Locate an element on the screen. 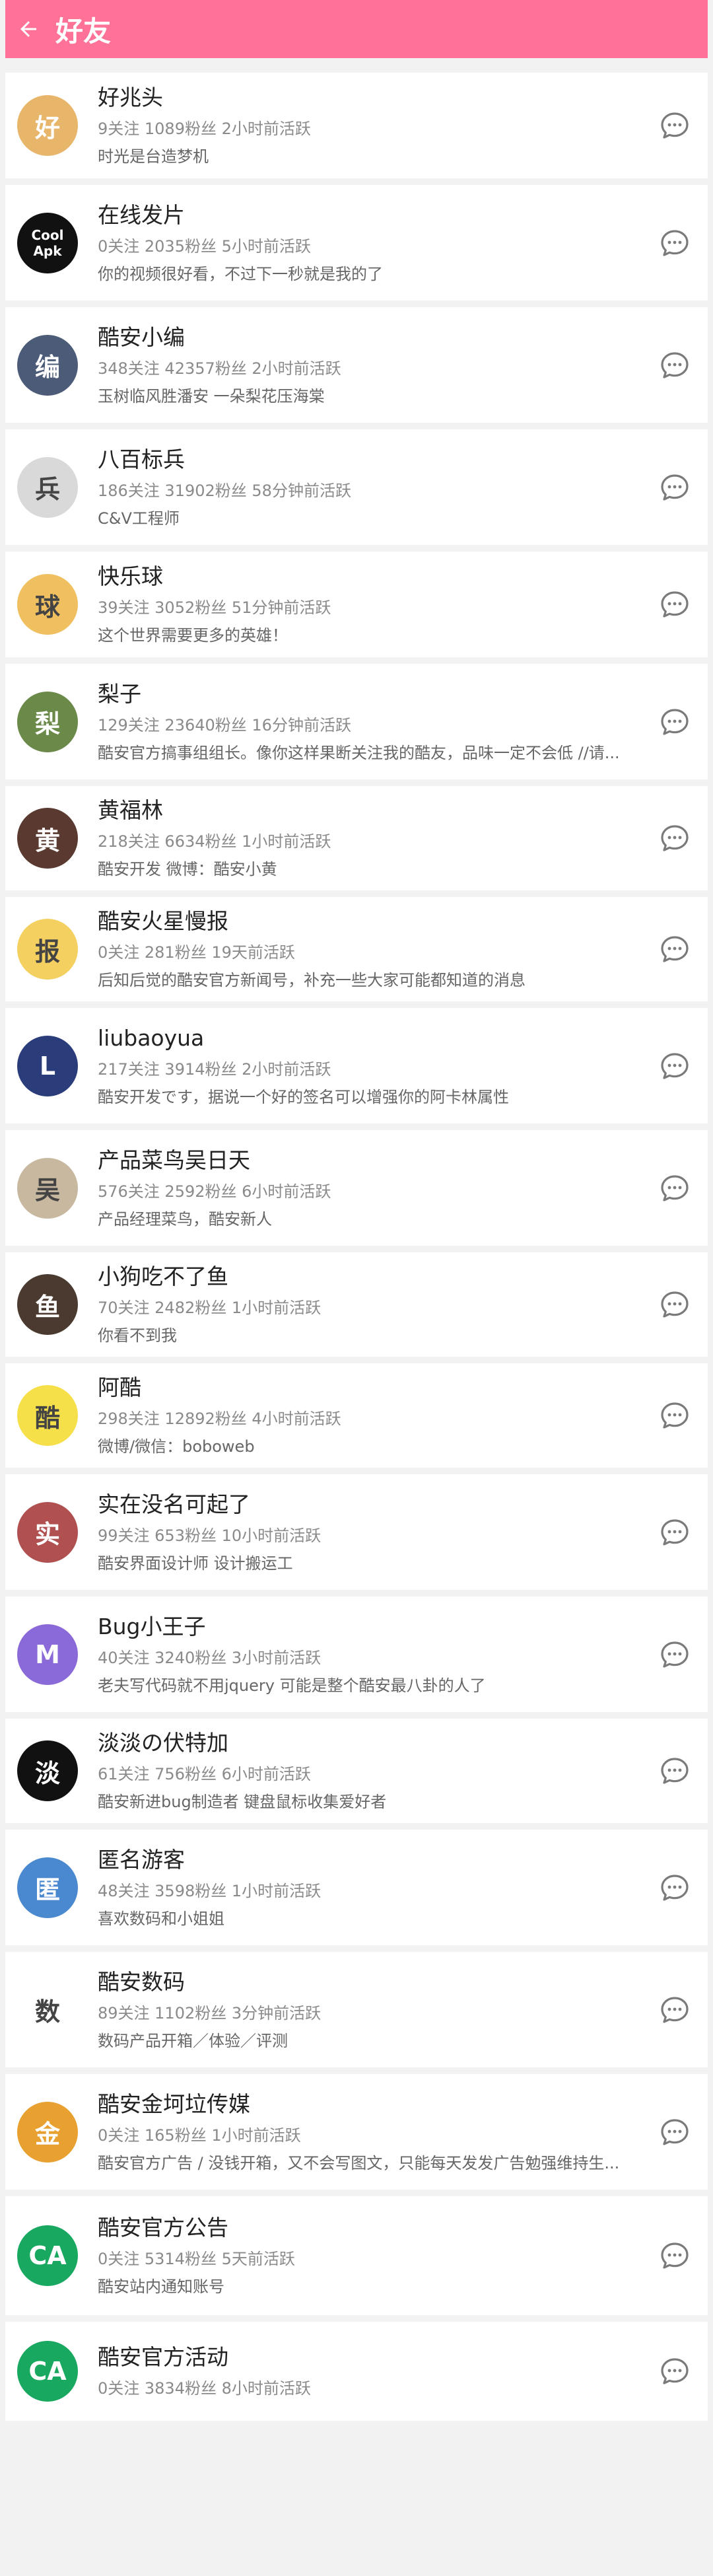 The height and width of the screenshot is (2576, 713). avatar: 报 is located at coordinates (47, 950).